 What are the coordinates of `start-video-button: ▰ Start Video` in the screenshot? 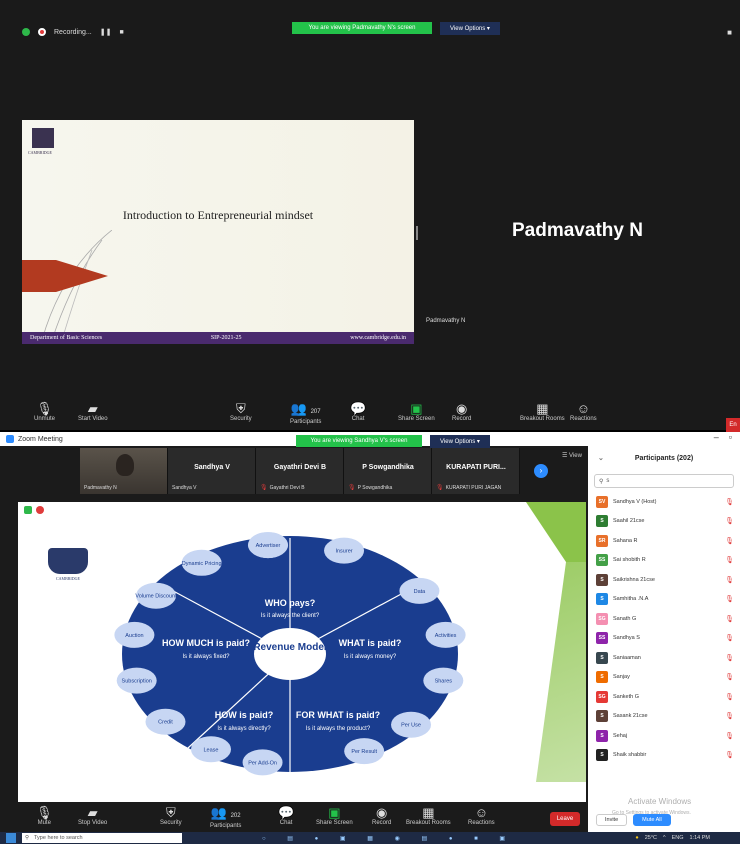 It's located at (93, 412).